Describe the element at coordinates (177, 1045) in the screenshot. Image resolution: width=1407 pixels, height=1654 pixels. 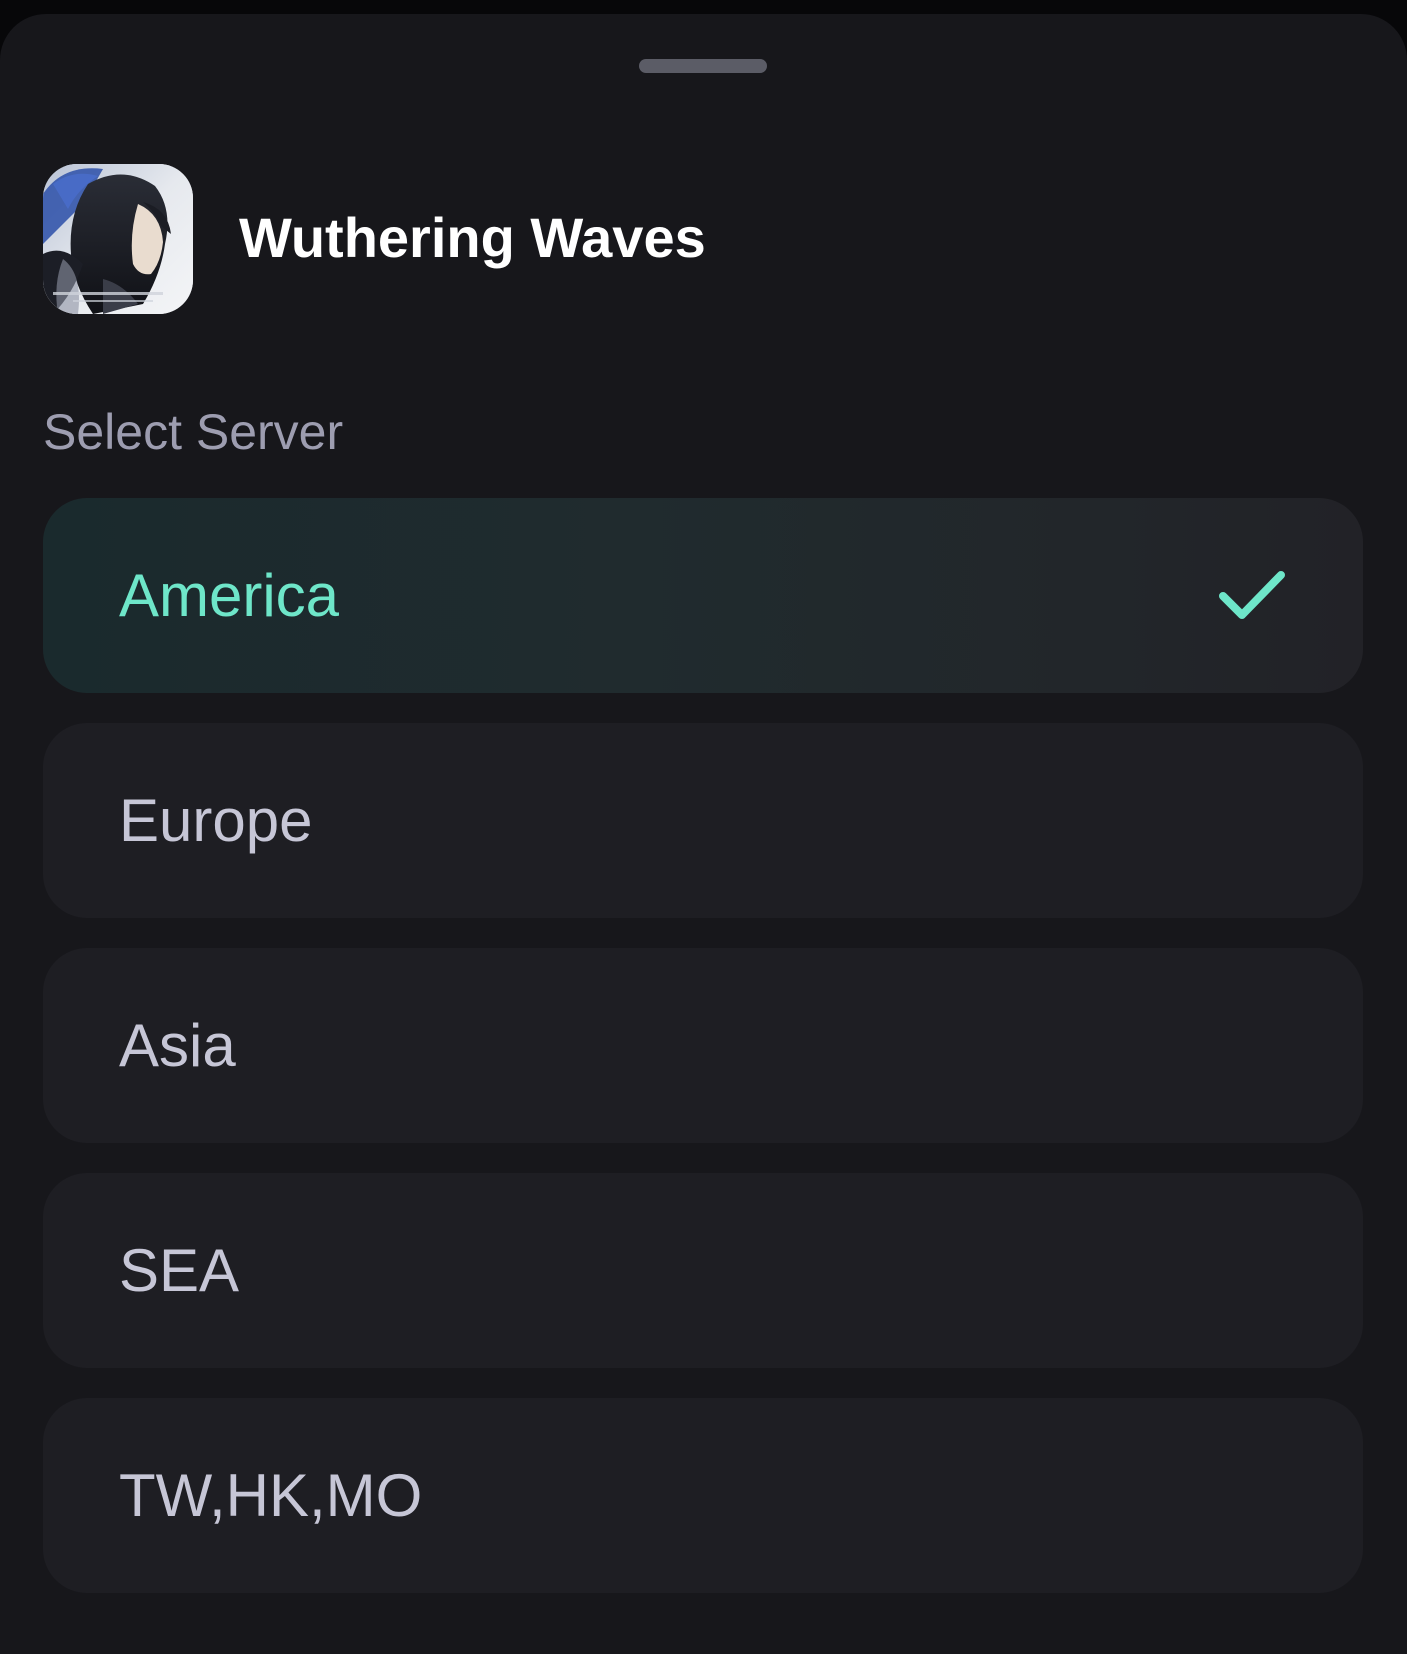
I see `server-option-label: Asia` at that location.